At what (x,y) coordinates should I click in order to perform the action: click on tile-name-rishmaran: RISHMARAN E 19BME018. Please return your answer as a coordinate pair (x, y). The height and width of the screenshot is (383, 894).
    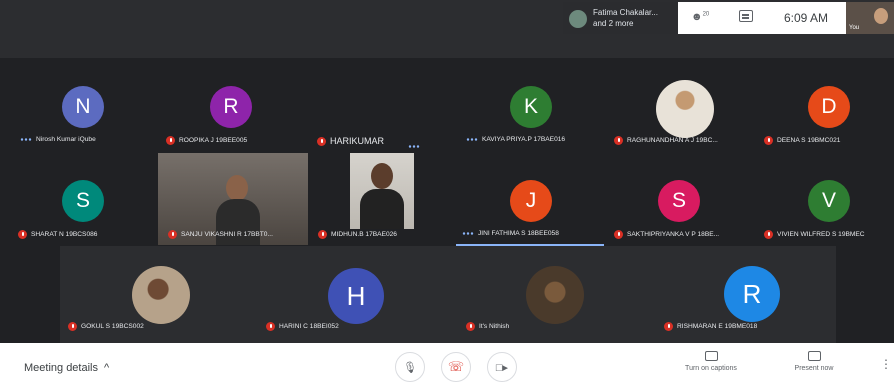
    Looking at the image, I should click on (710, 326).